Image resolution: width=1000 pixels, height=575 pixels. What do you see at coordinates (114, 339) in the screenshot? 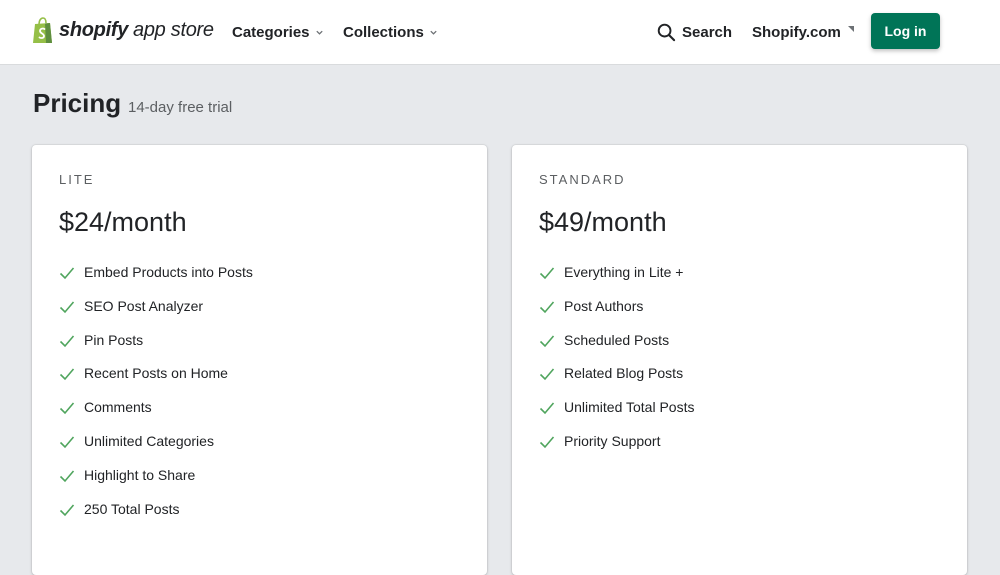
I see `feature-label: Pin Posts` at bounding box center [114, 339].